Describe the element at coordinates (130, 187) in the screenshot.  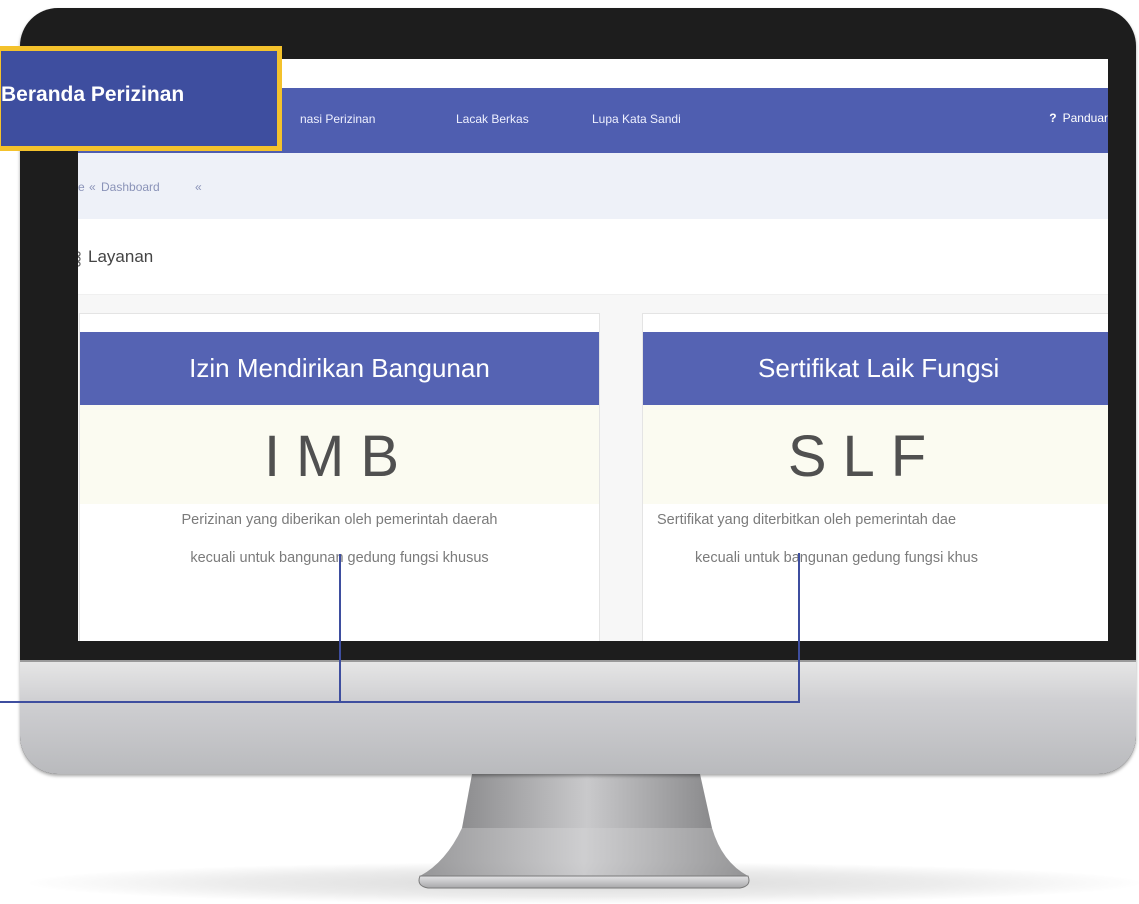
I see `breadcrumb-item-dashboard: Dashboard` at that location.